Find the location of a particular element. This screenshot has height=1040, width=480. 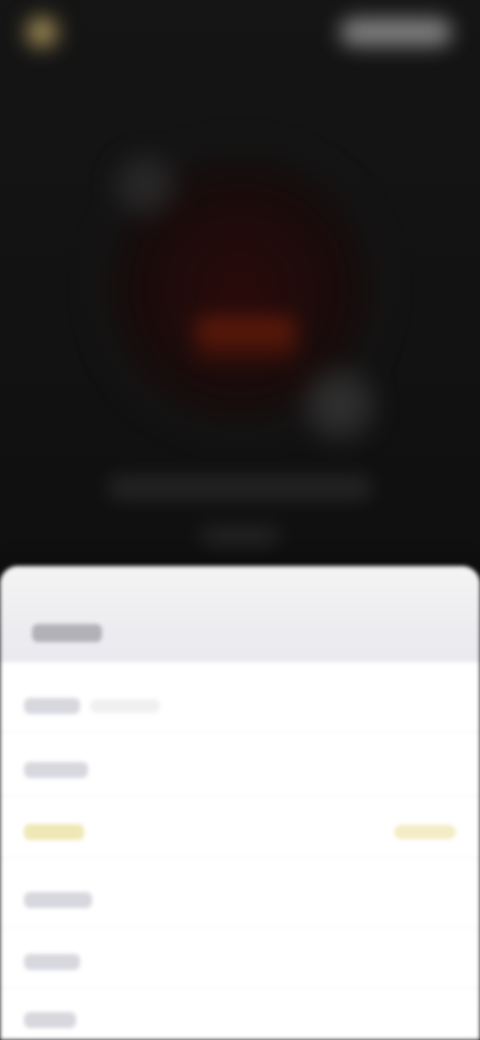

hero-caption is located at coordinates (240, 488).